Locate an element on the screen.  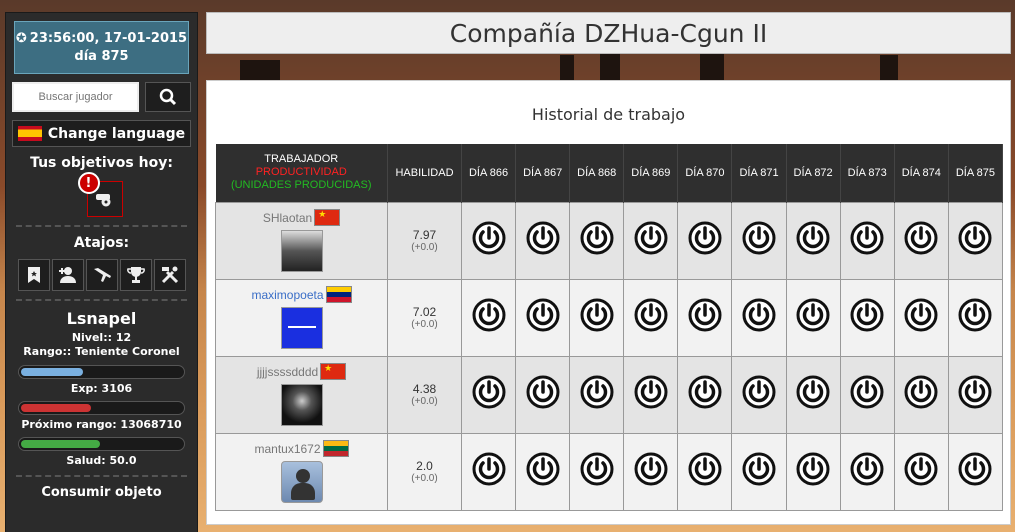
venezuela-flag-icon is located at coordinates (338, 295).